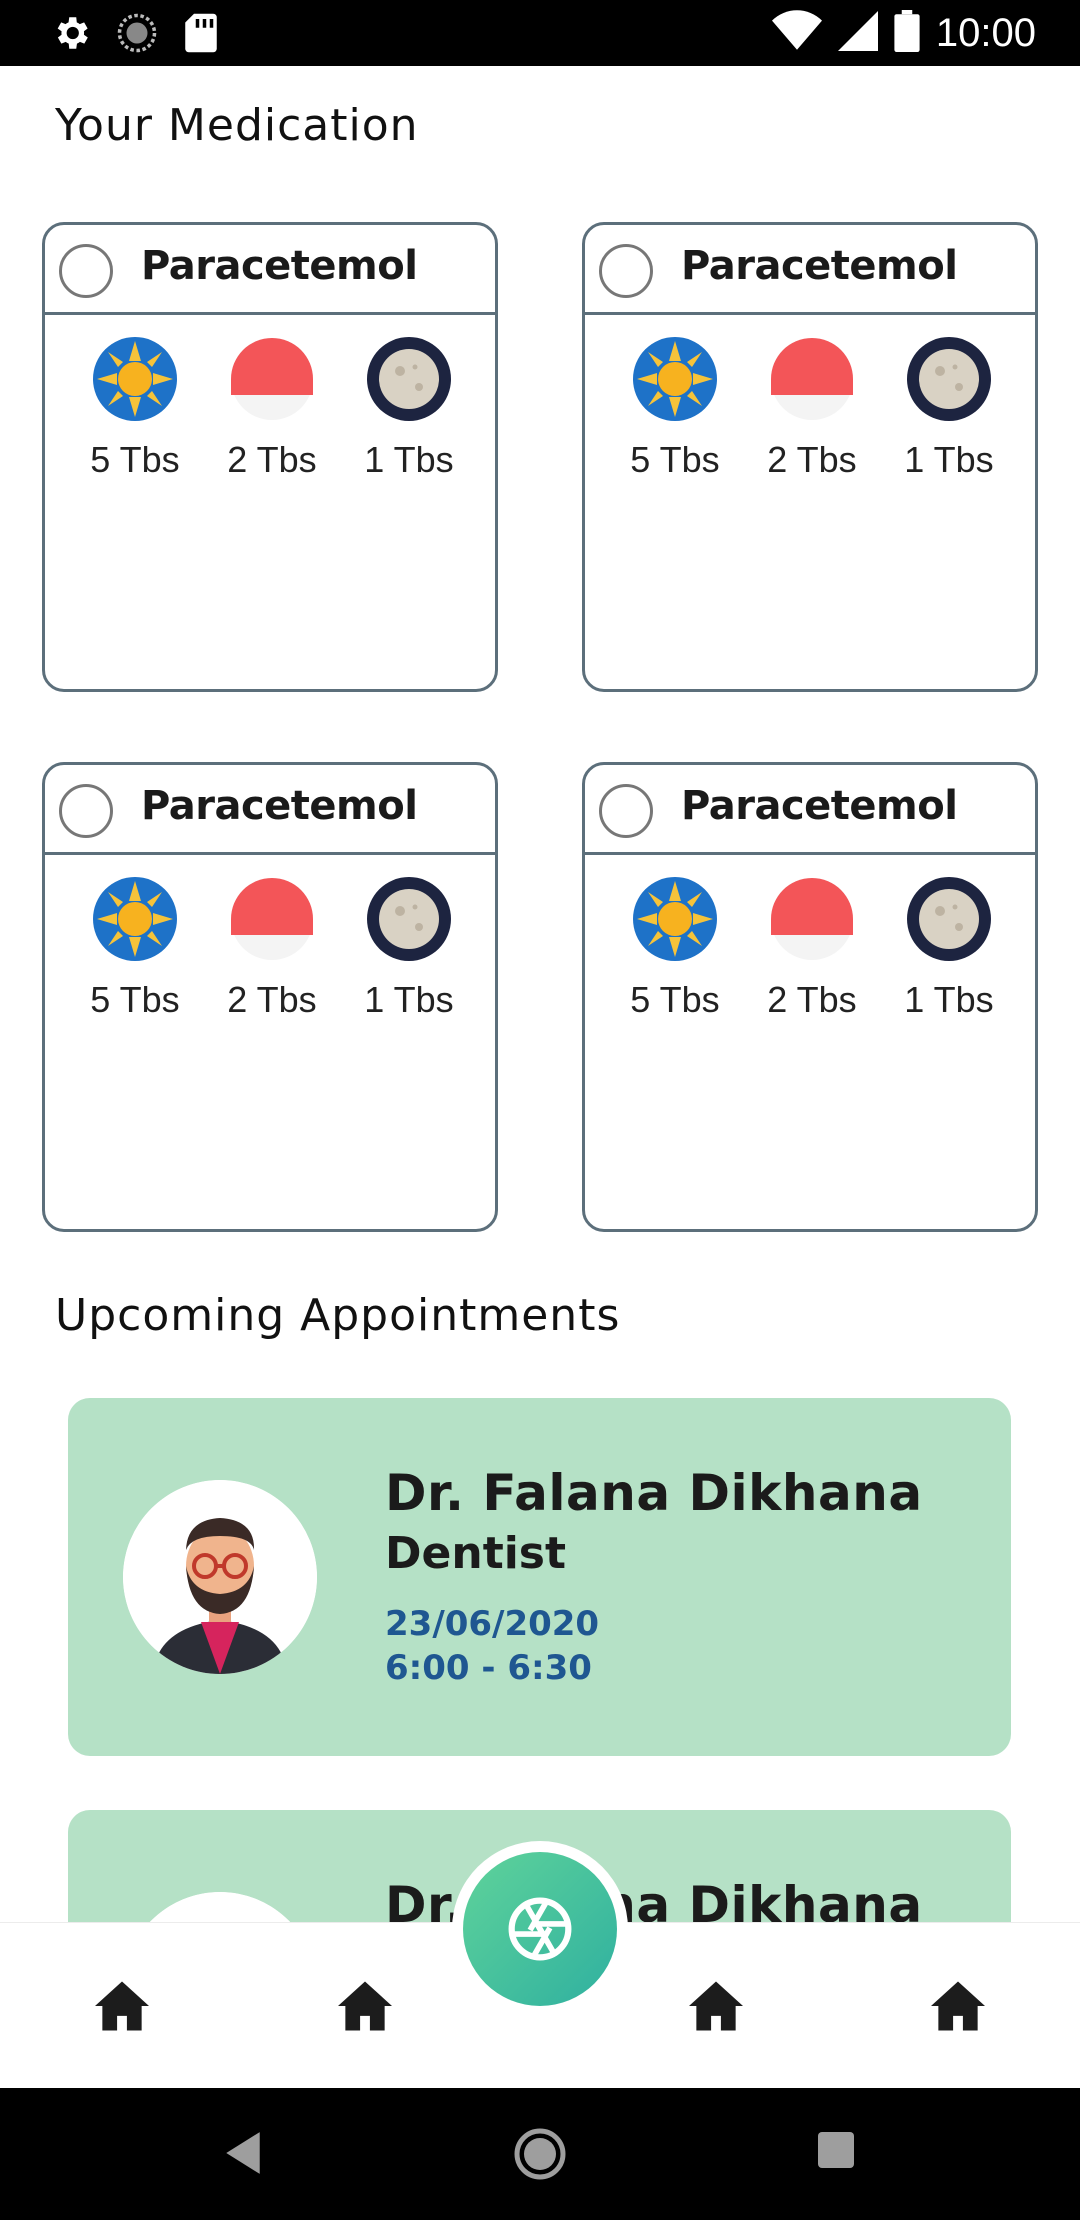 This screenshot has height=2220, width=1080. What do you see at coordinates (985, 33) in the screenshot?
I see `clock: 10:00` at bounding box center [985, 33].